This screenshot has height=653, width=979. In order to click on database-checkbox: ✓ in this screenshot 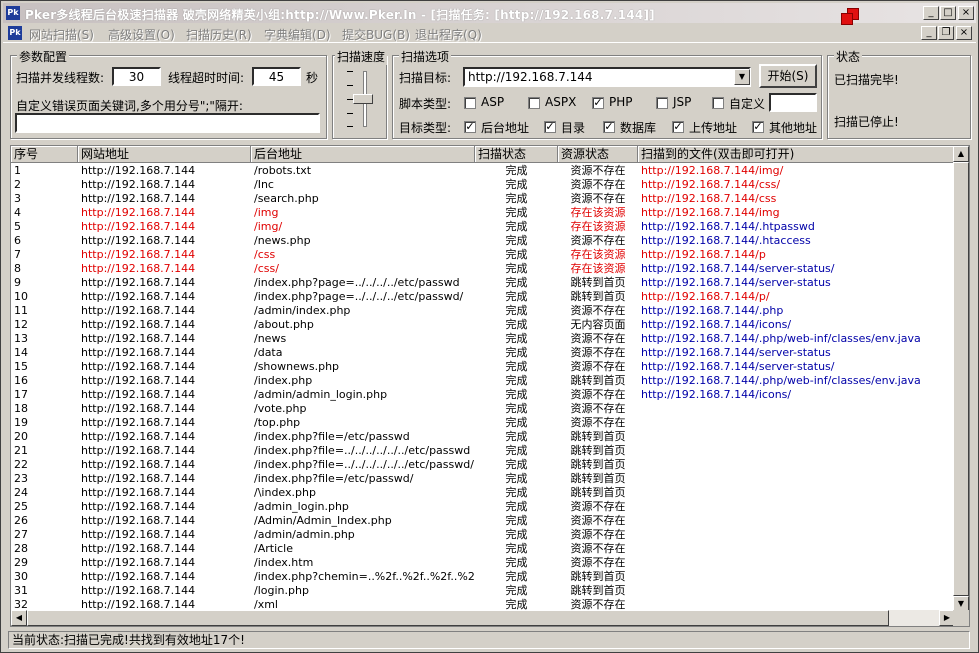, I will do `click(609, 127)`.